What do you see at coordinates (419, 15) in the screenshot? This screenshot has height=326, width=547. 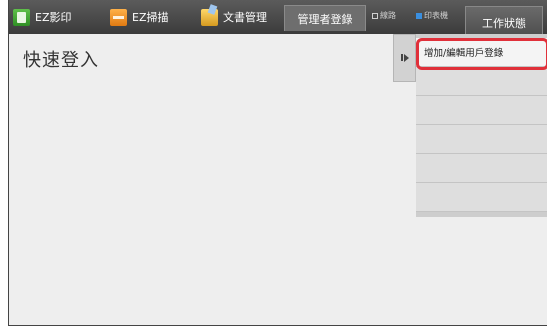 I see `printer-status-icon` at bounding box center [419, 15].